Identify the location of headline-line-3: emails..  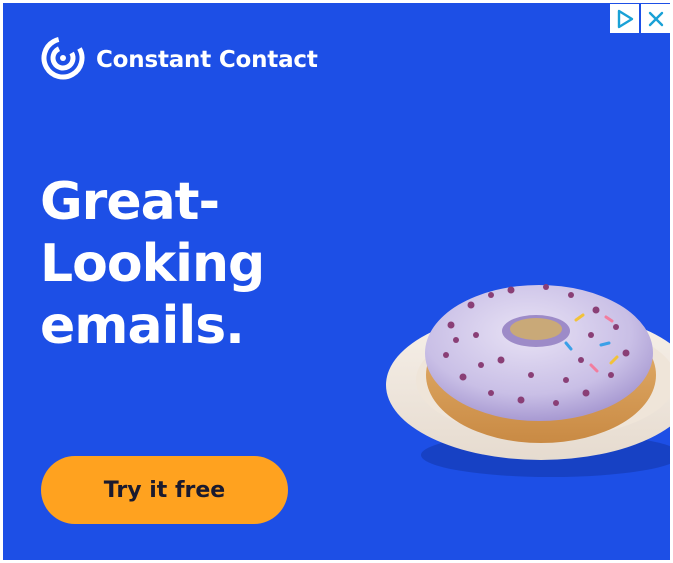
(142, 326).